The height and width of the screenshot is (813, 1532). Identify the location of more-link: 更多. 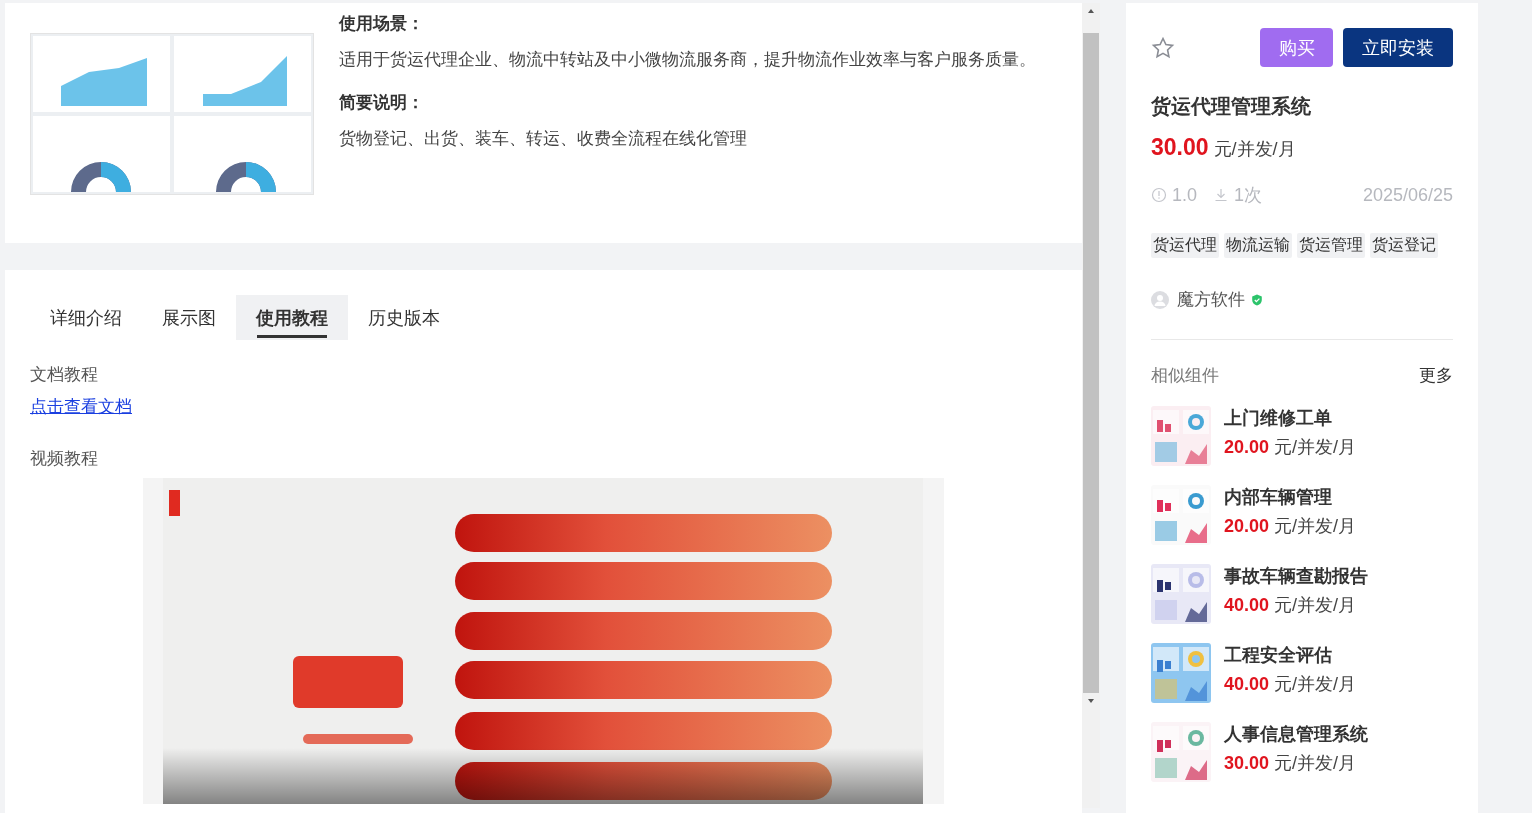
(1436, 375).